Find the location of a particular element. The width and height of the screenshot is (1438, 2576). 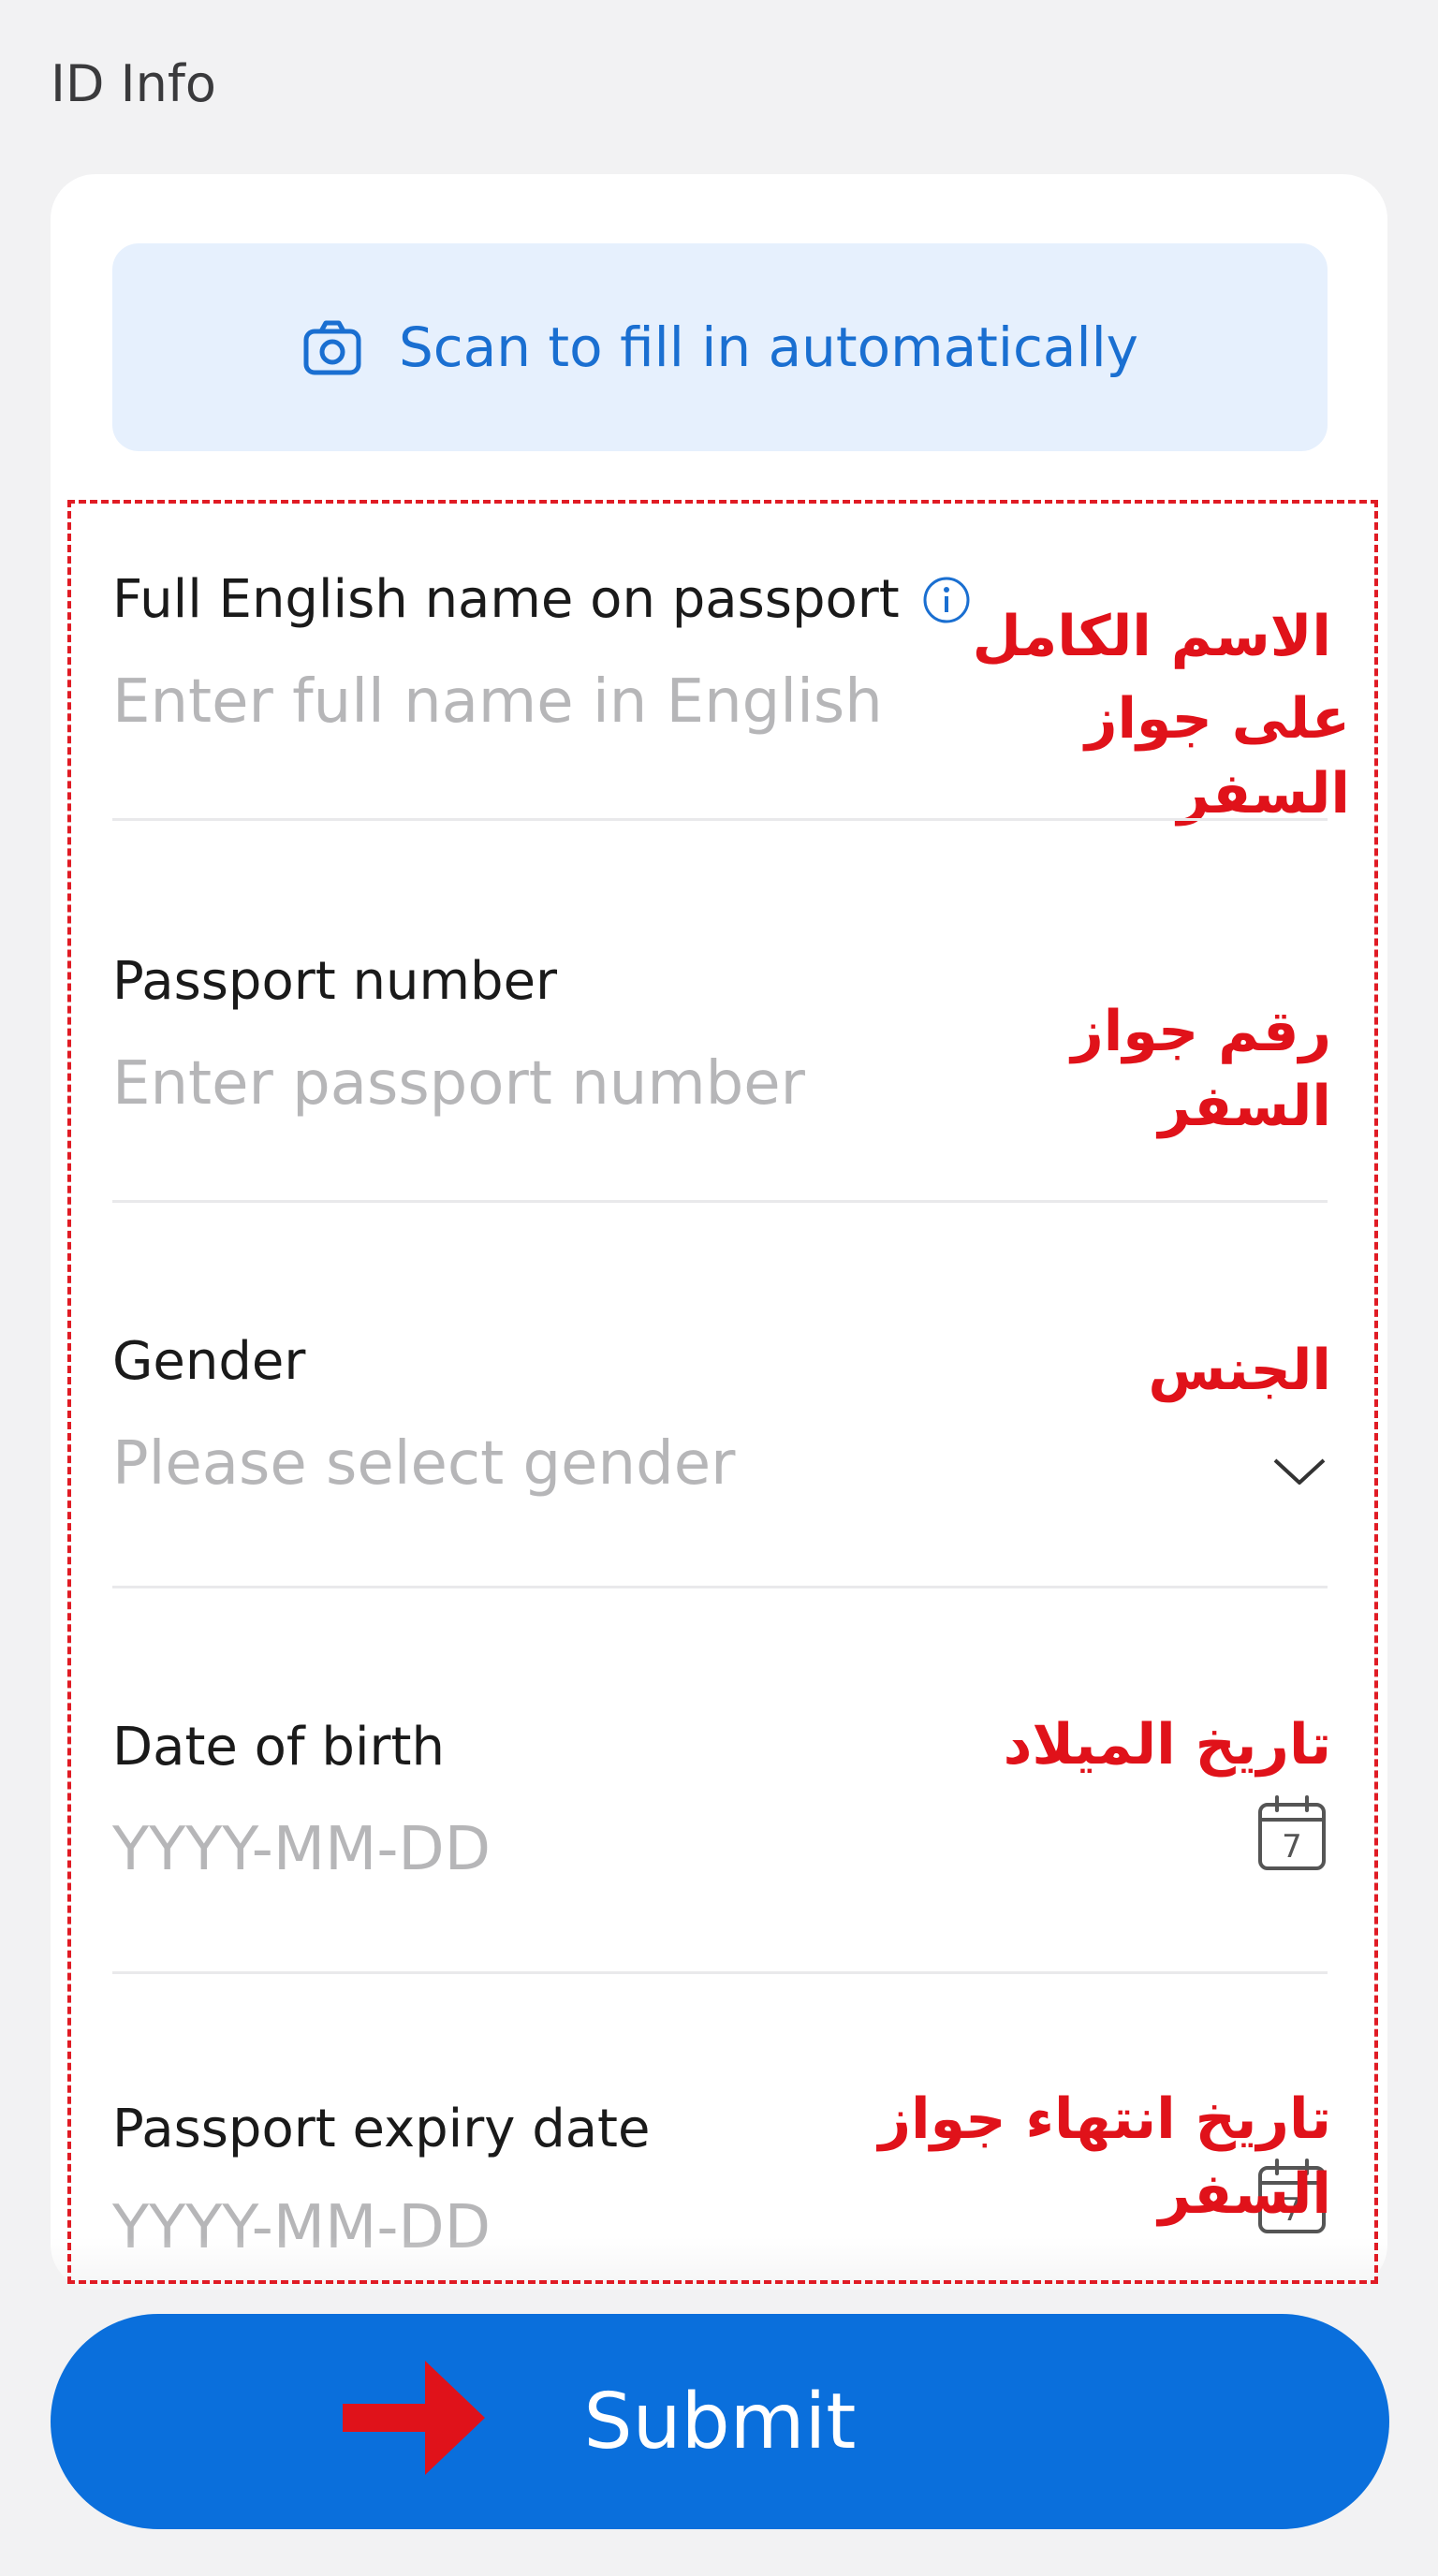

camera-icon is located at coordinates (332, 347).